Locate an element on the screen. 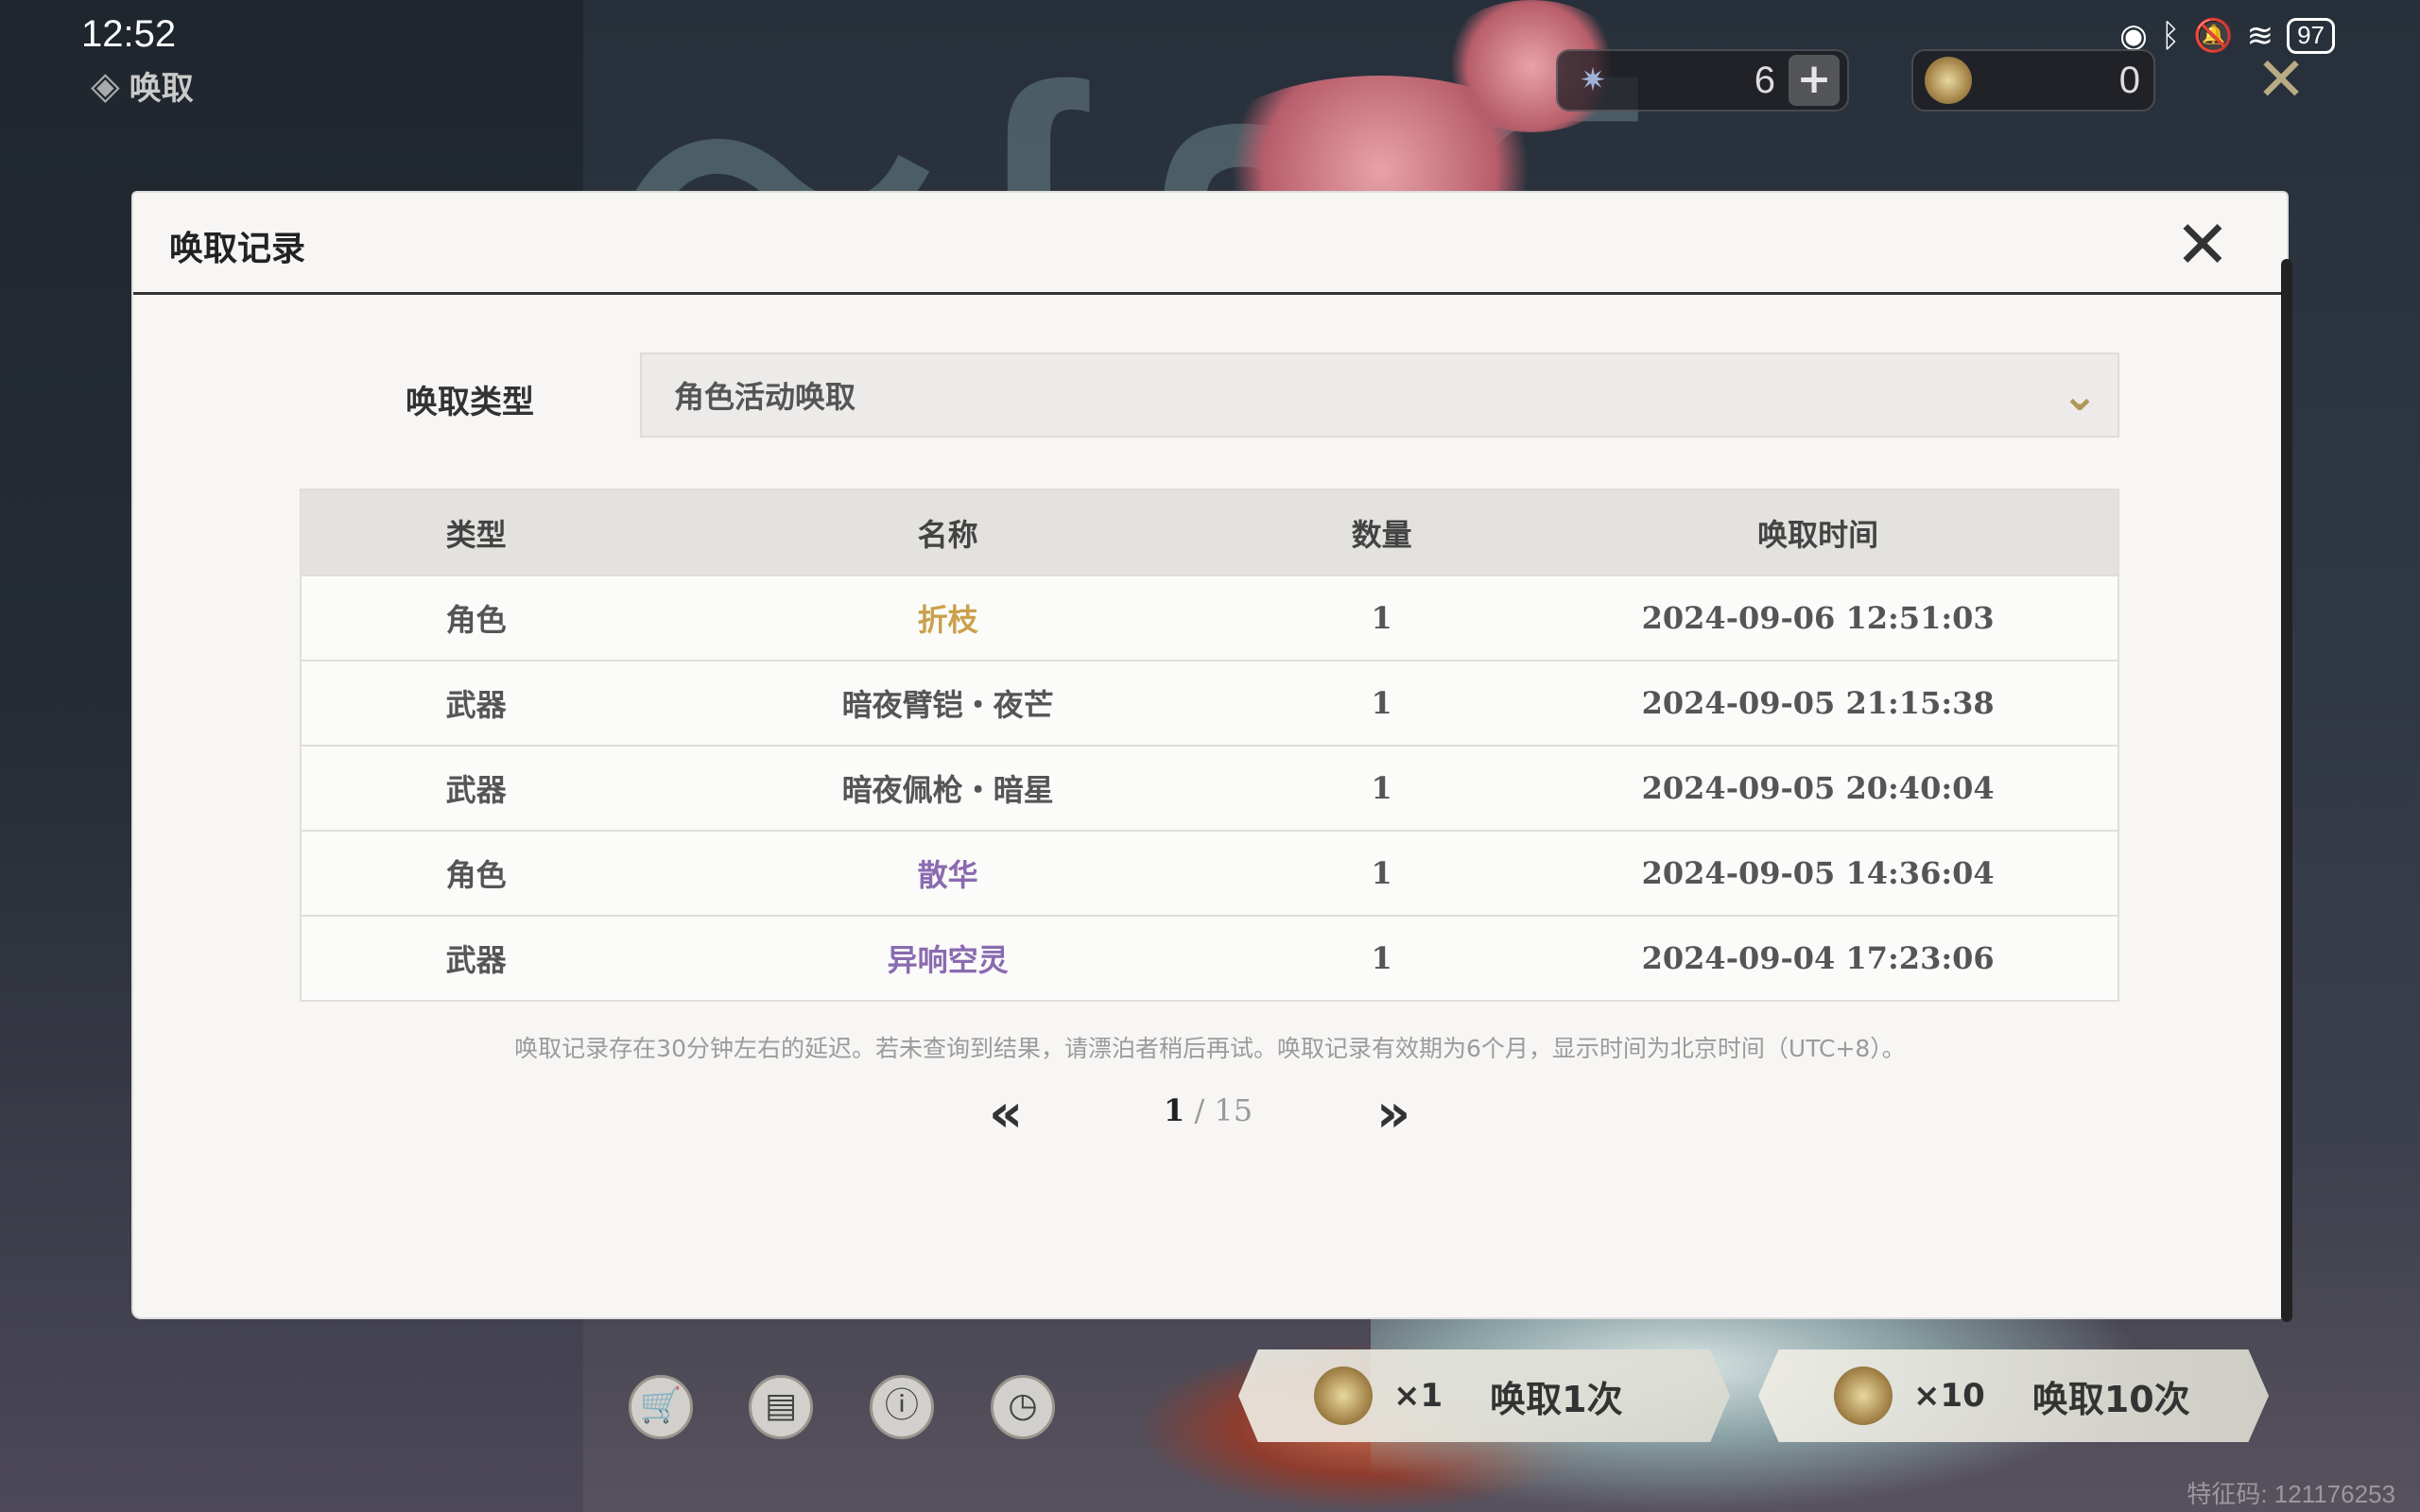 This screenshot has width=2420, height=1512. table-row: 武器 异响空灵 1 2024-09-04 17:23:06 is located at coordinates (1210, 957).